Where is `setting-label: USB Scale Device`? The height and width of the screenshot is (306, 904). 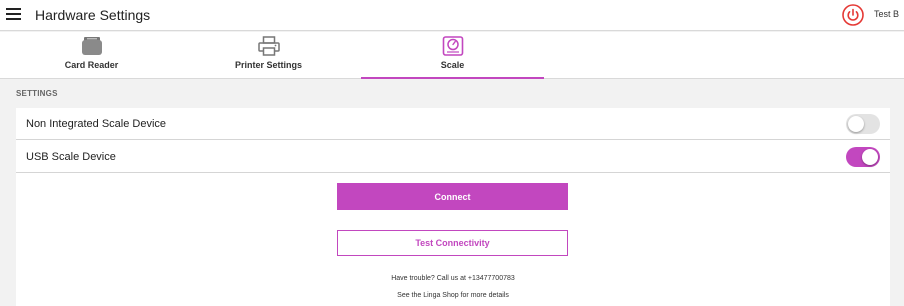
setting-label: USB Scale Device is located at coordinates (71, 157).